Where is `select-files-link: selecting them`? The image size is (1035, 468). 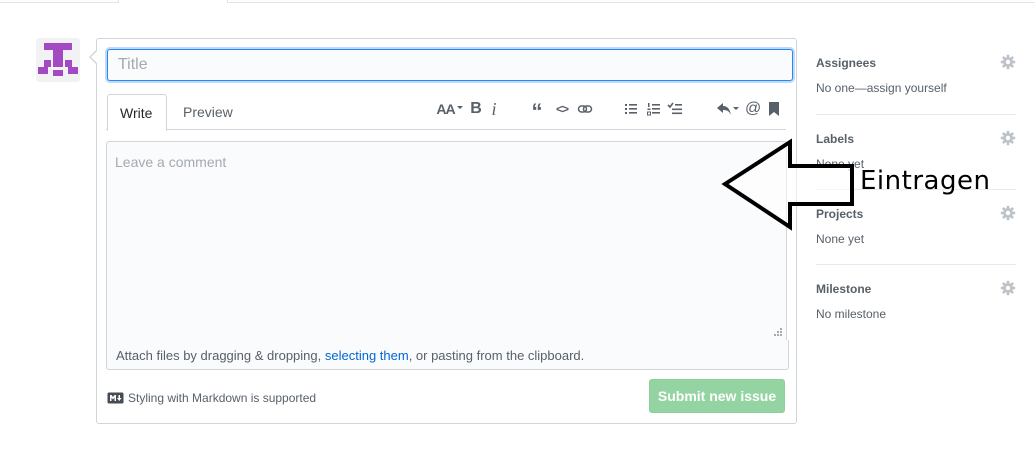
select-files-link: selecting them is located at coordinates (367, 355).